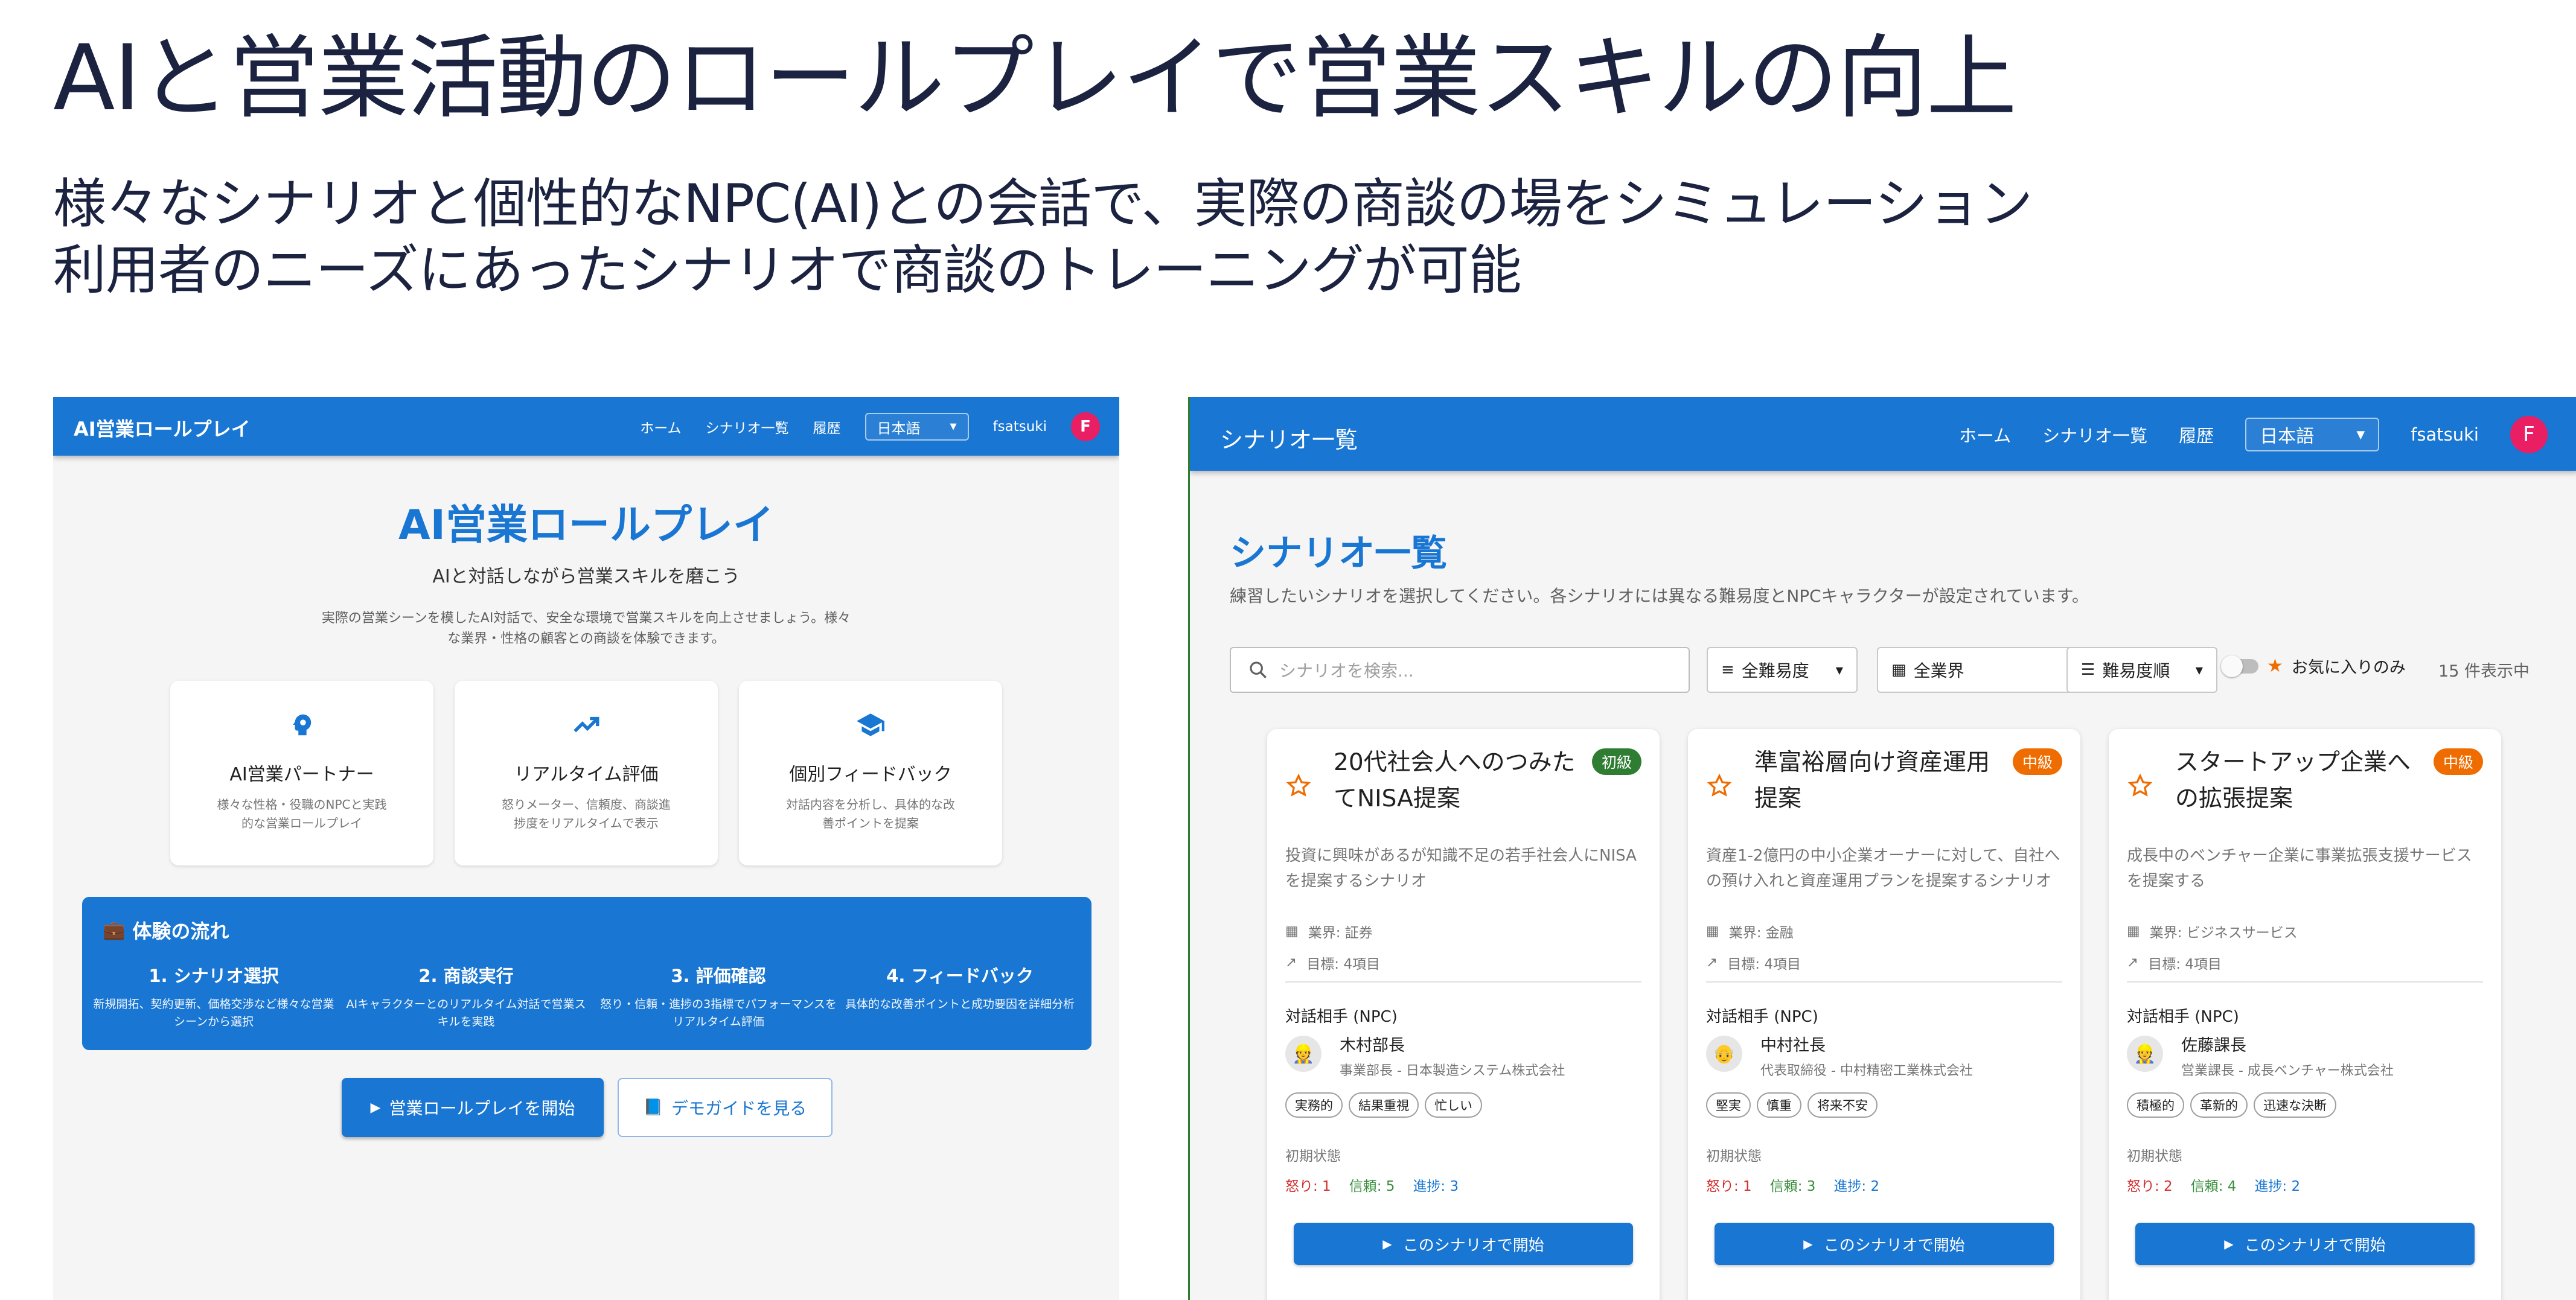 Image resolution: width=2576 pixels, height=1300 pixels. Describe the element at coordinates (1792, 1186) in the screenshot. I see `trust-stat: 信頼: 3` at that location.